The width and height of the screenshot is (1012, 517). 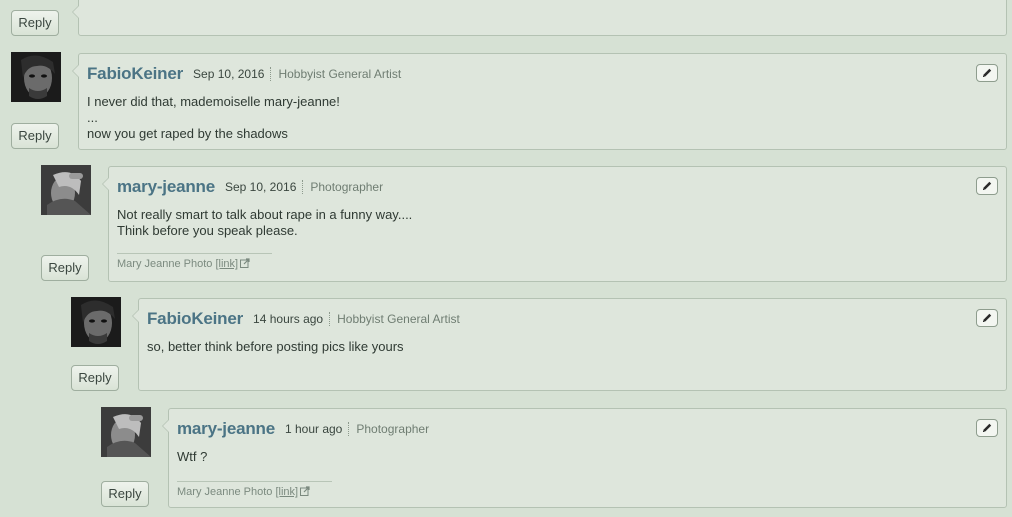 What do you see at coordinates (207, 230) in the screenshot?
I see `comment-line: Think before you speak please.` at bounding box center [207, 230].